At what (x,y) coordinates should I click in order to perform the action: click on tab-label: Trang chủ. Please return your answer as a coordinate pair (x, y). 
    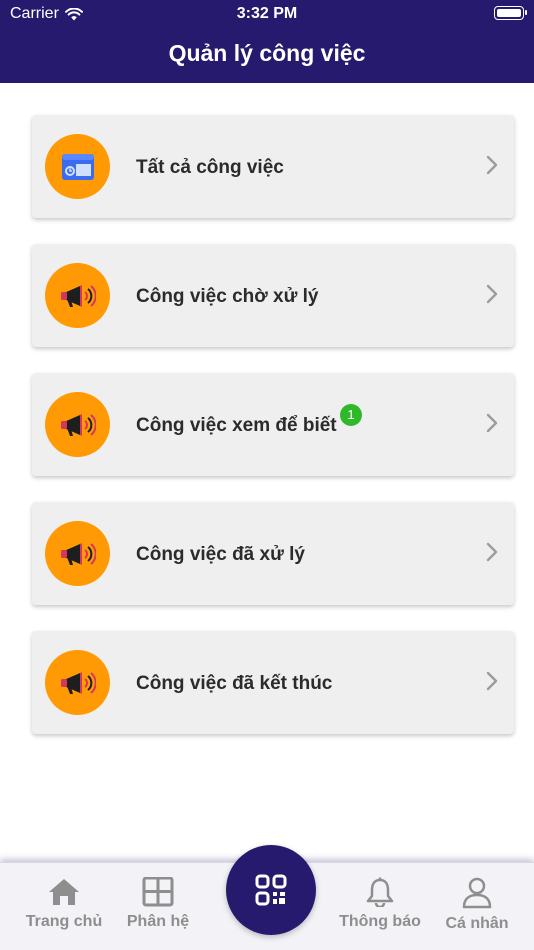
    Looking at the image, I should click on (64, 921).